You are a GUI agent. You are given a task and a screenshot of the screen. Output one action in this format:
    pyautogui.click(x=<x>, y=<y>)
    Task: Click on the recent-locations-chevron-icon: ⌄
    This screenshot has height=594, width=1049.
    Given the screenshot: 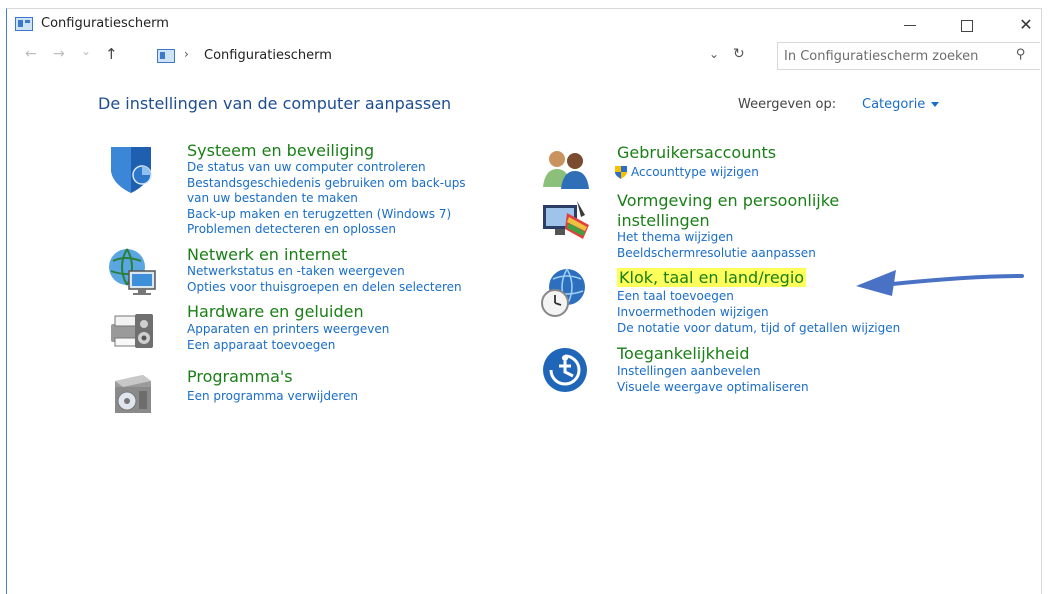 What is the action you would take?
    pyautogui.click(x=86, y=51)
    